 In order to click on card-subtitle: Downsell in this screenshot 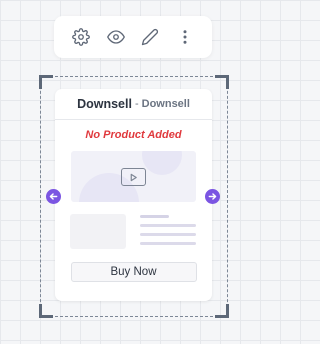, I will do `click(165, 104)`.